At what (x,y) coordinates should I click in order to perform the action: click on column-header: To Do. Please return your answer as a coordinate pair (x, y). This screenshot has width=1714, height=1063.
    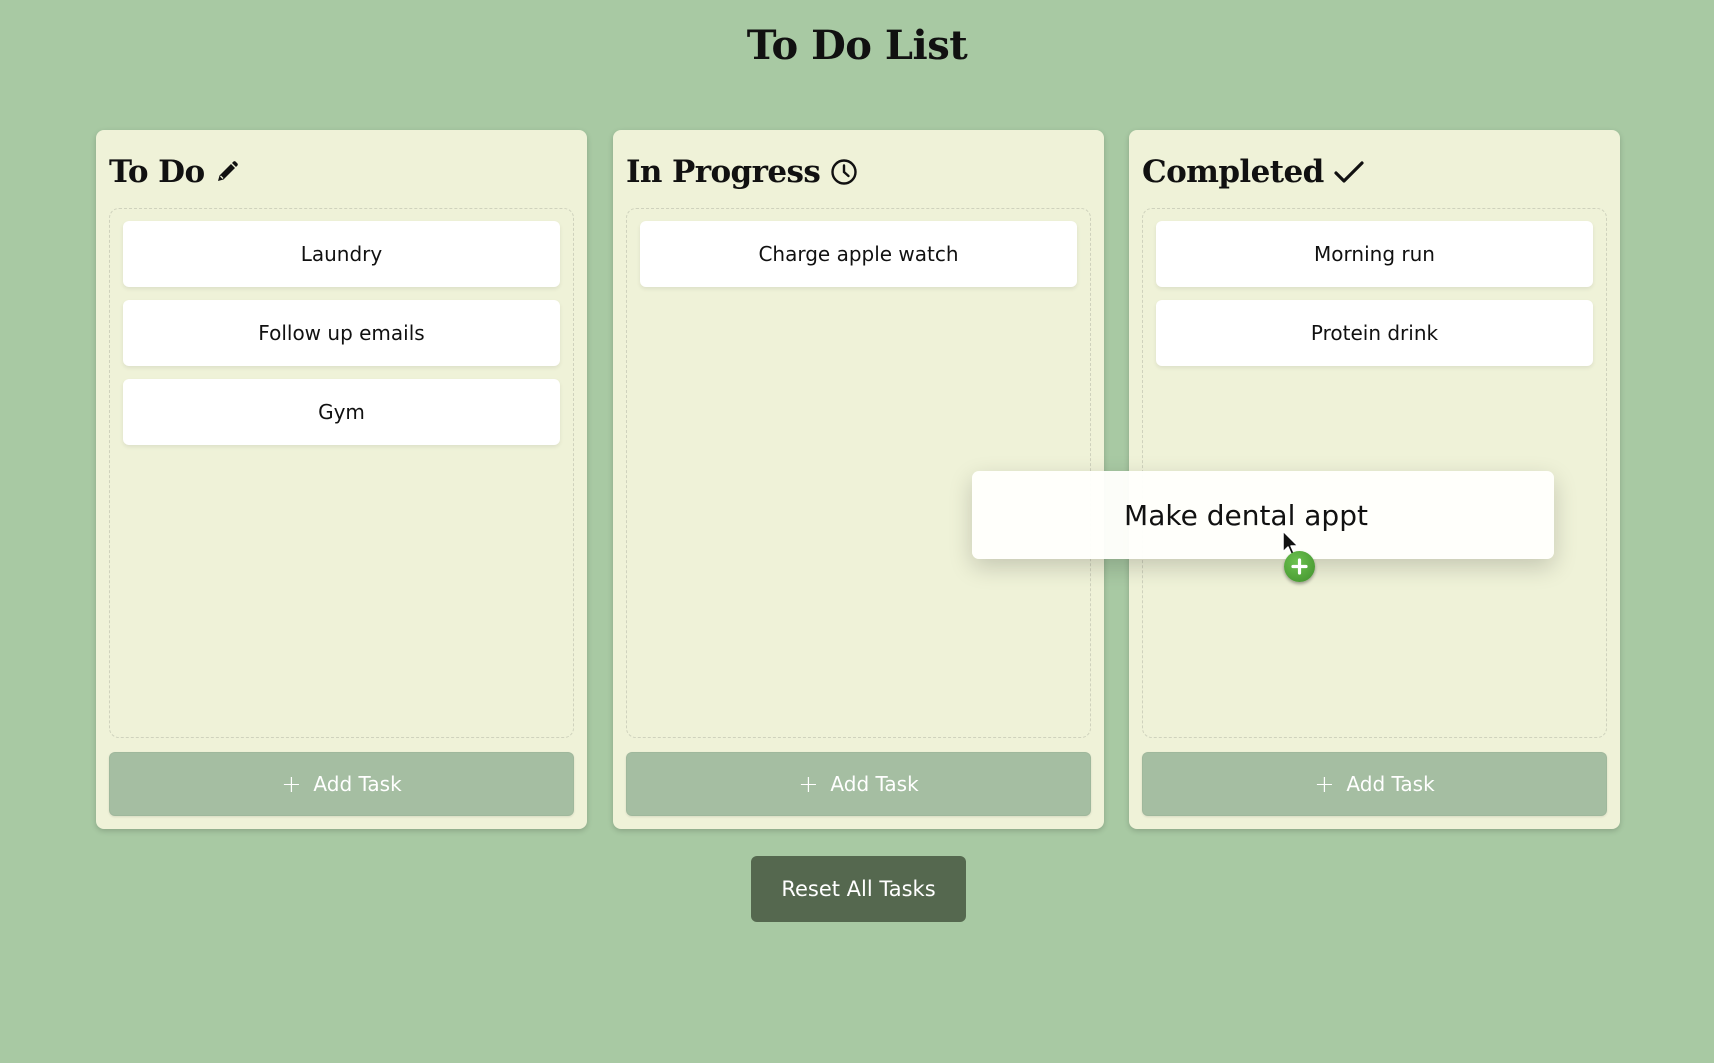
    Looking at the image, I should click on (174, 172).